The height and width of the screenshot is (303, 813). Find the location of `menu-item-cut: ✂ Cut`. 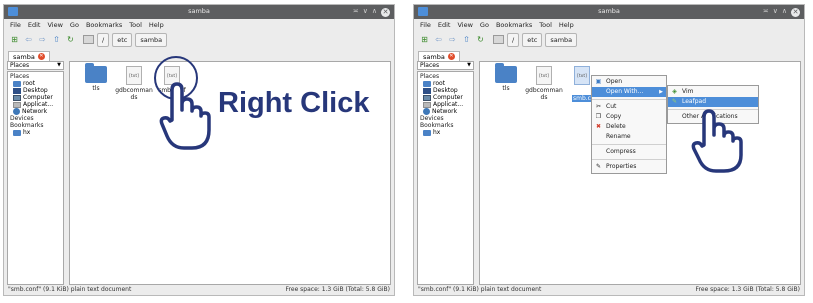

menu-item-cut: ✂ Cut is located at coordinates (629, 107).